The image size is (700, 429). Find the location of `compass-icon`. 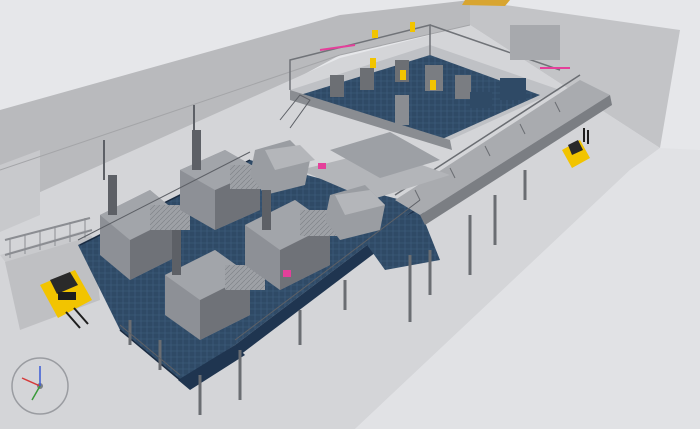

compass-icon is located at coordinates (40, 386).